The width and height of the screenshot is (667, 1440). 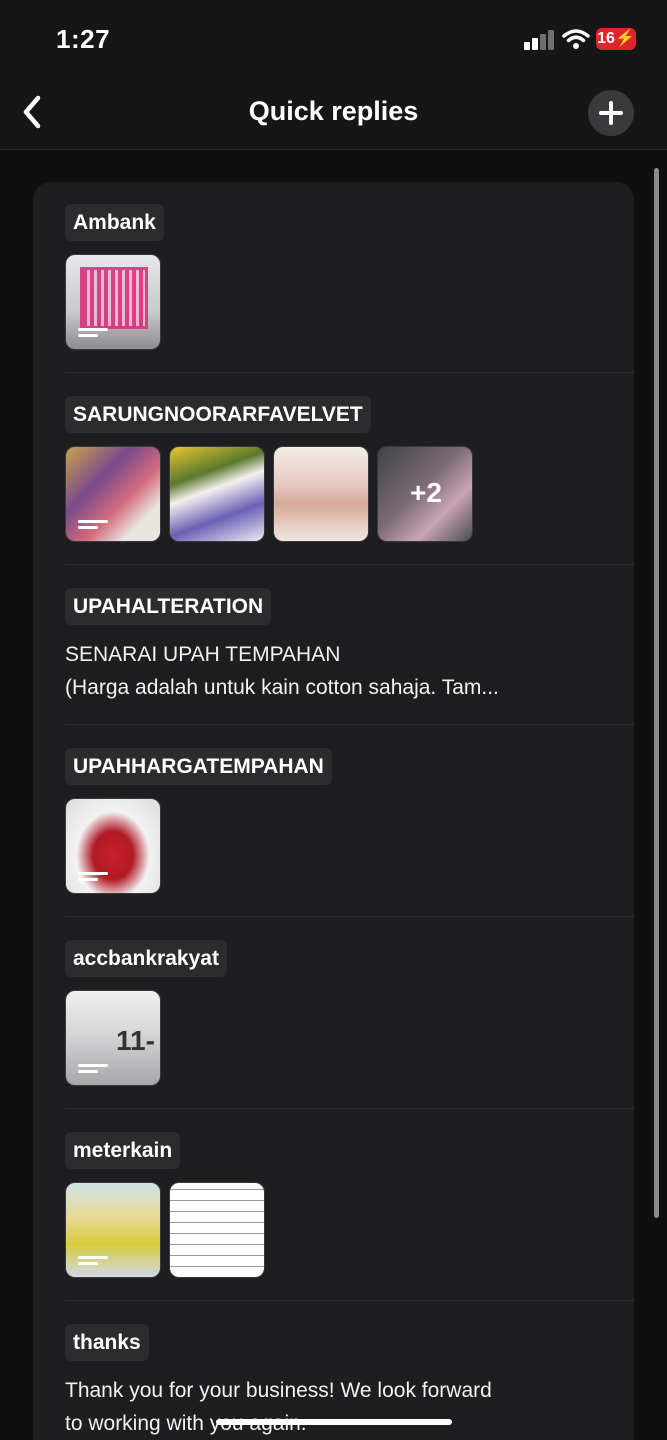 I want to click on status-time: 1:27, so click(x=83, y=39).